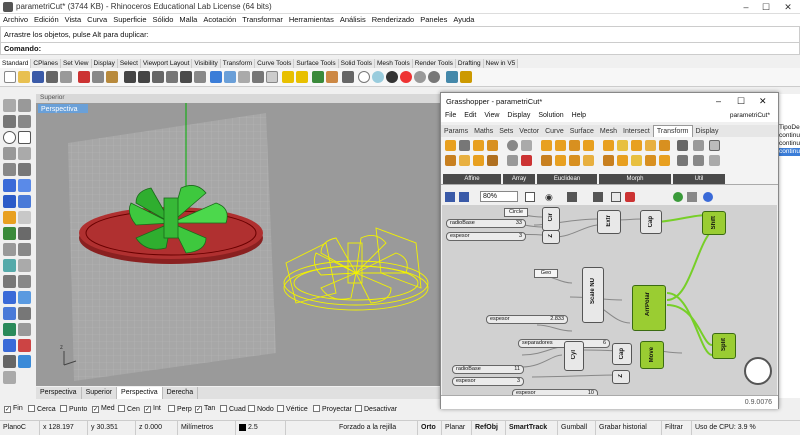 Image resolution: width=800 pixels, height=435 pixels. What do you see at coordinates (140, 393) in the screenshot?
I see `vp-tab-perspectiva-active: Perspectiva` at bounding box center [140, 393].